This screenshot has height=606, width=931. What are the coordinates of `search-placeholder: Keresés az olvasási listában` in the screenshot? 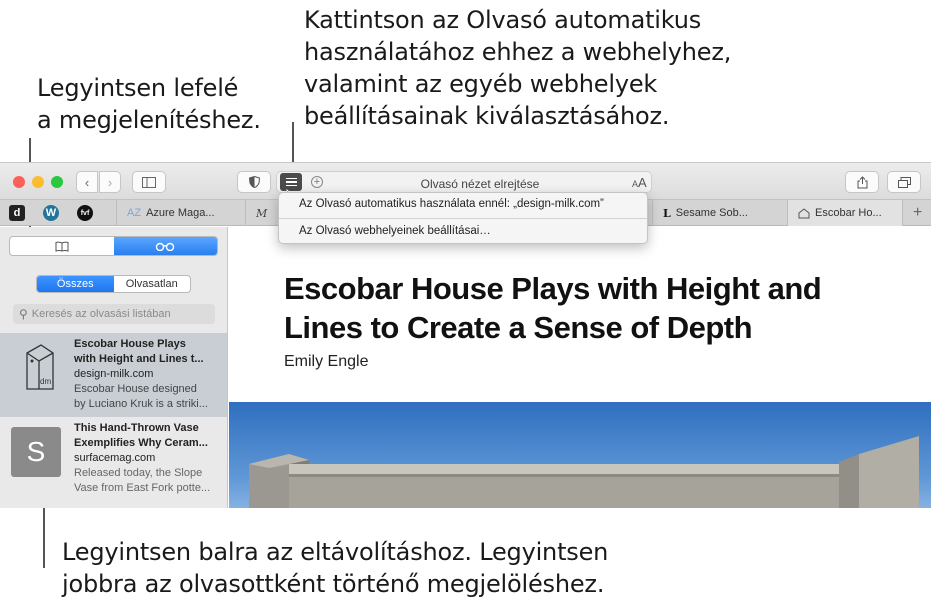 It's located at (101, 314).